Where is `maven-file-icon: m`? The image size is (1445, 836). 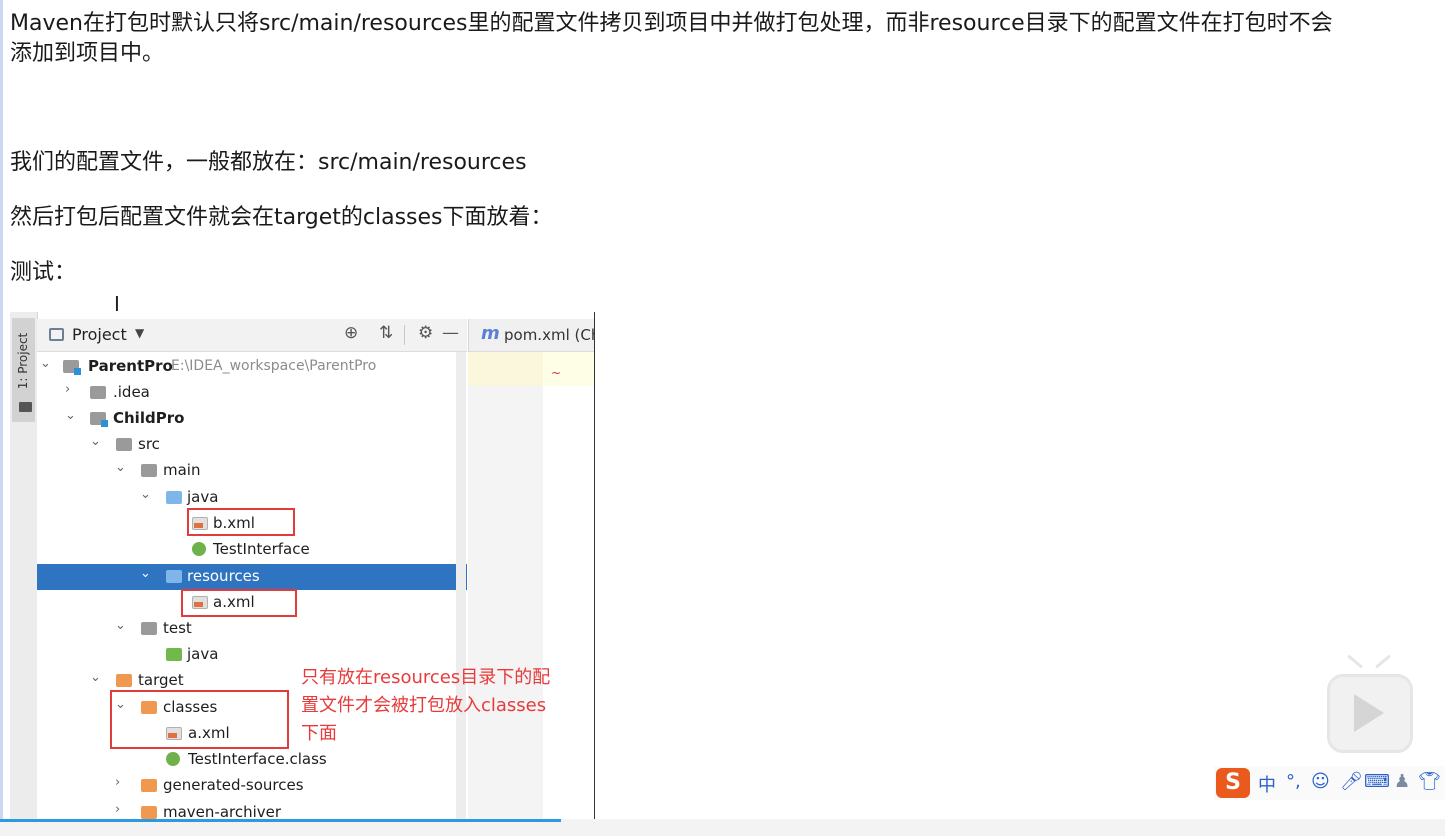 maven-file-icon: m is located at coordinates (490, 333).